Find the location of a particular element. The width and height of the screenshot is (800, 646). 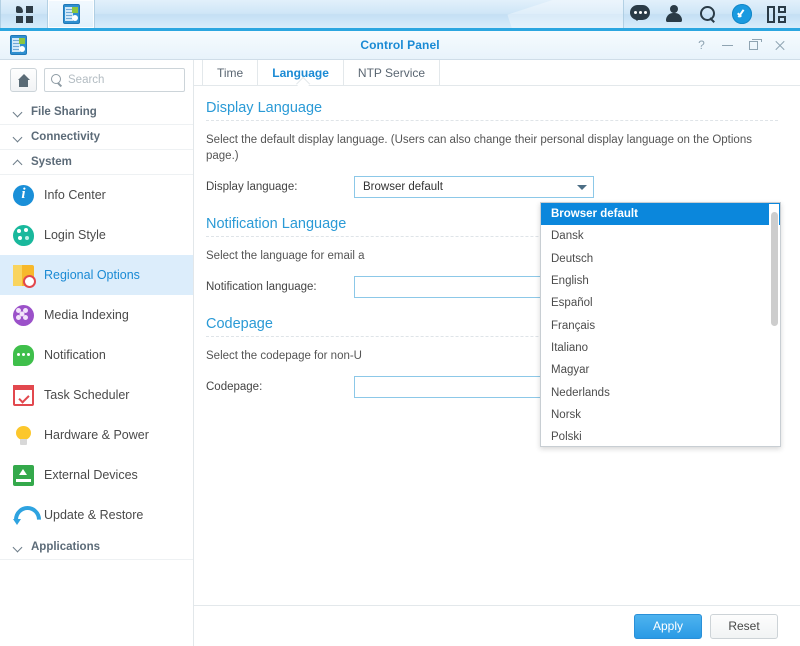

tab-time: Time is located at coordinates (230, 72).